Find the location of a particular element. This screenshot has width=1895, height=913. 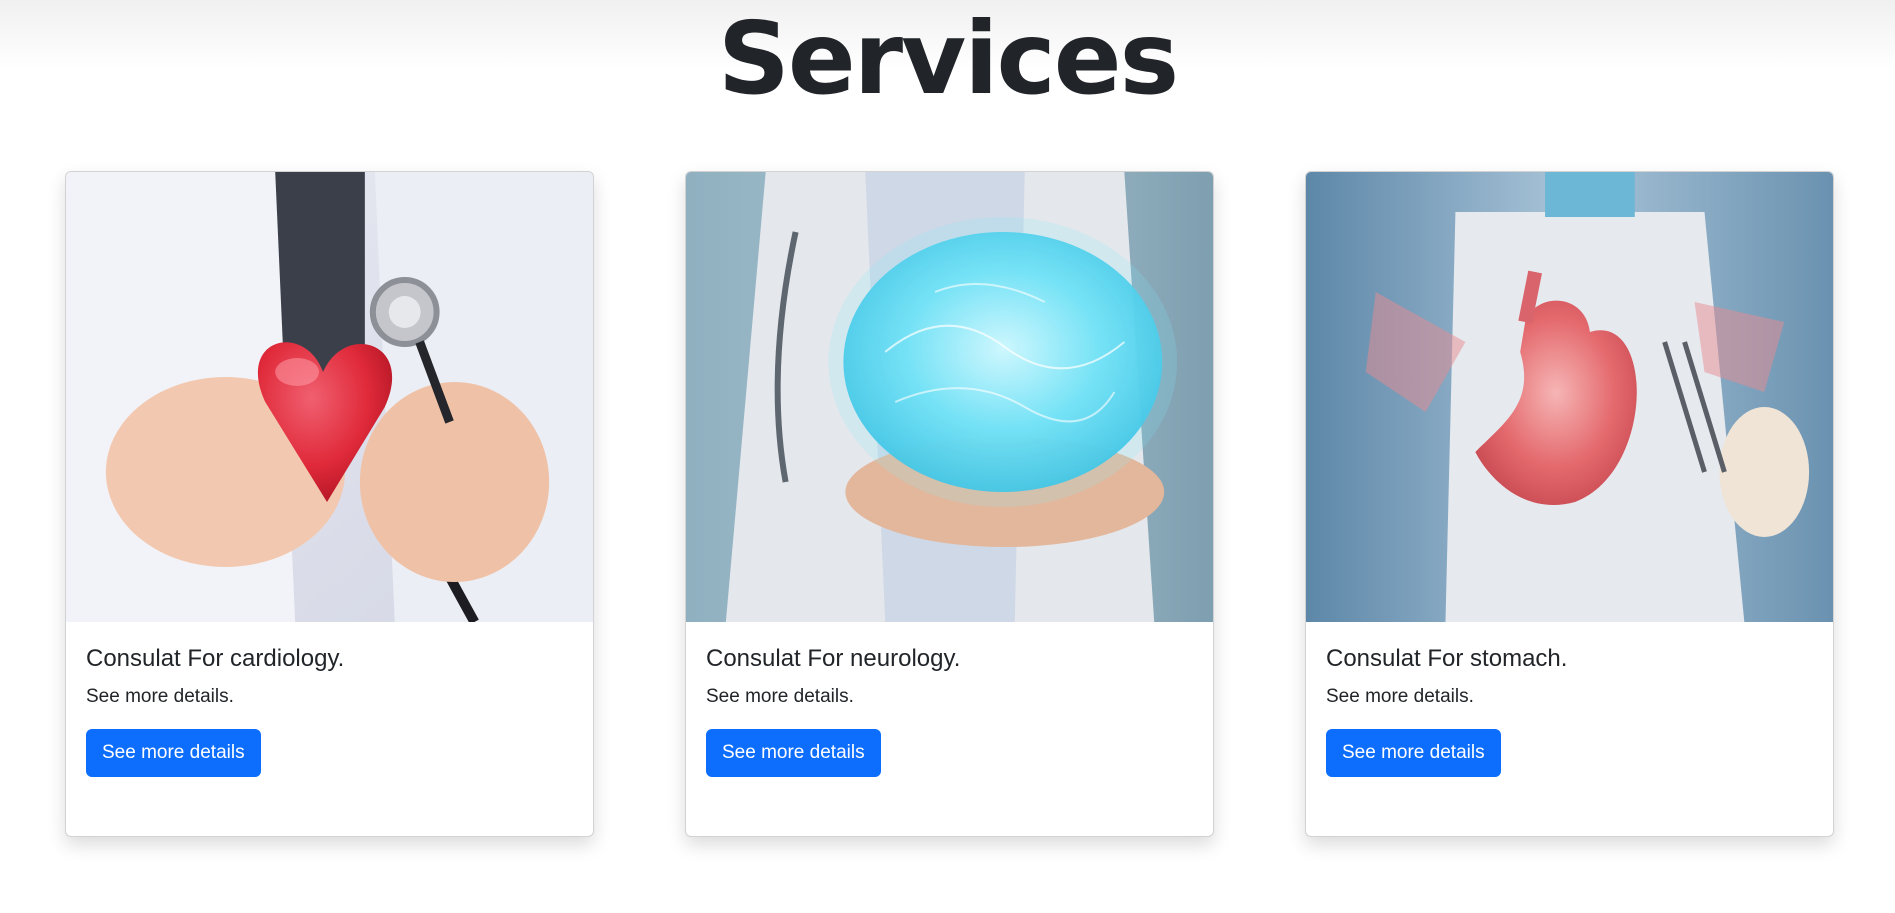

see-more-details-button-stomach: See more details is located at coordinates (1413, 753).